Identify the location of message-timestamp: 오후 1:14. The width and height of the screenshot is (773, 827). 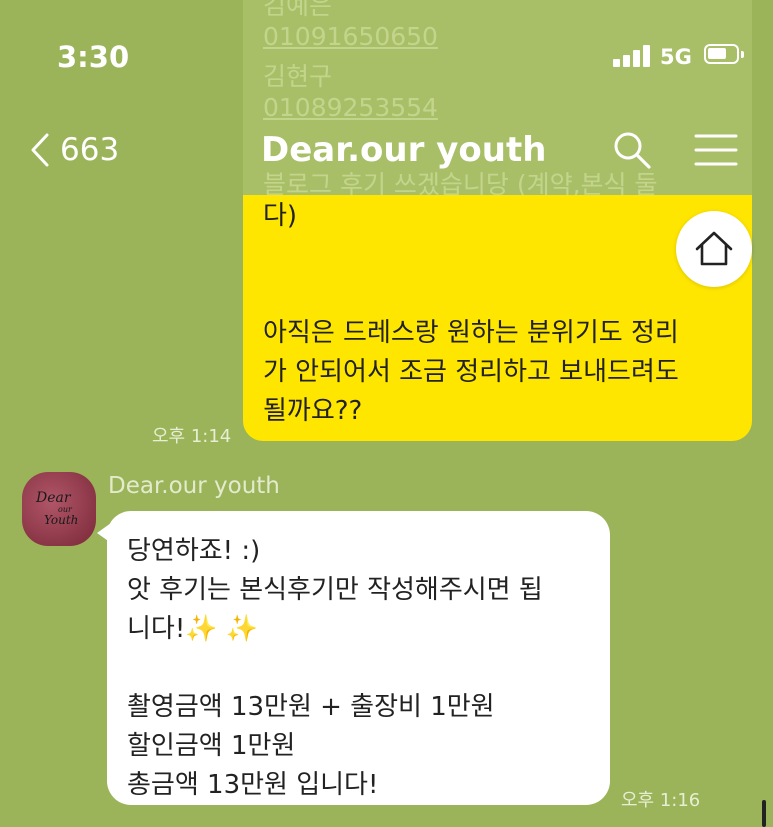
(192, 436).